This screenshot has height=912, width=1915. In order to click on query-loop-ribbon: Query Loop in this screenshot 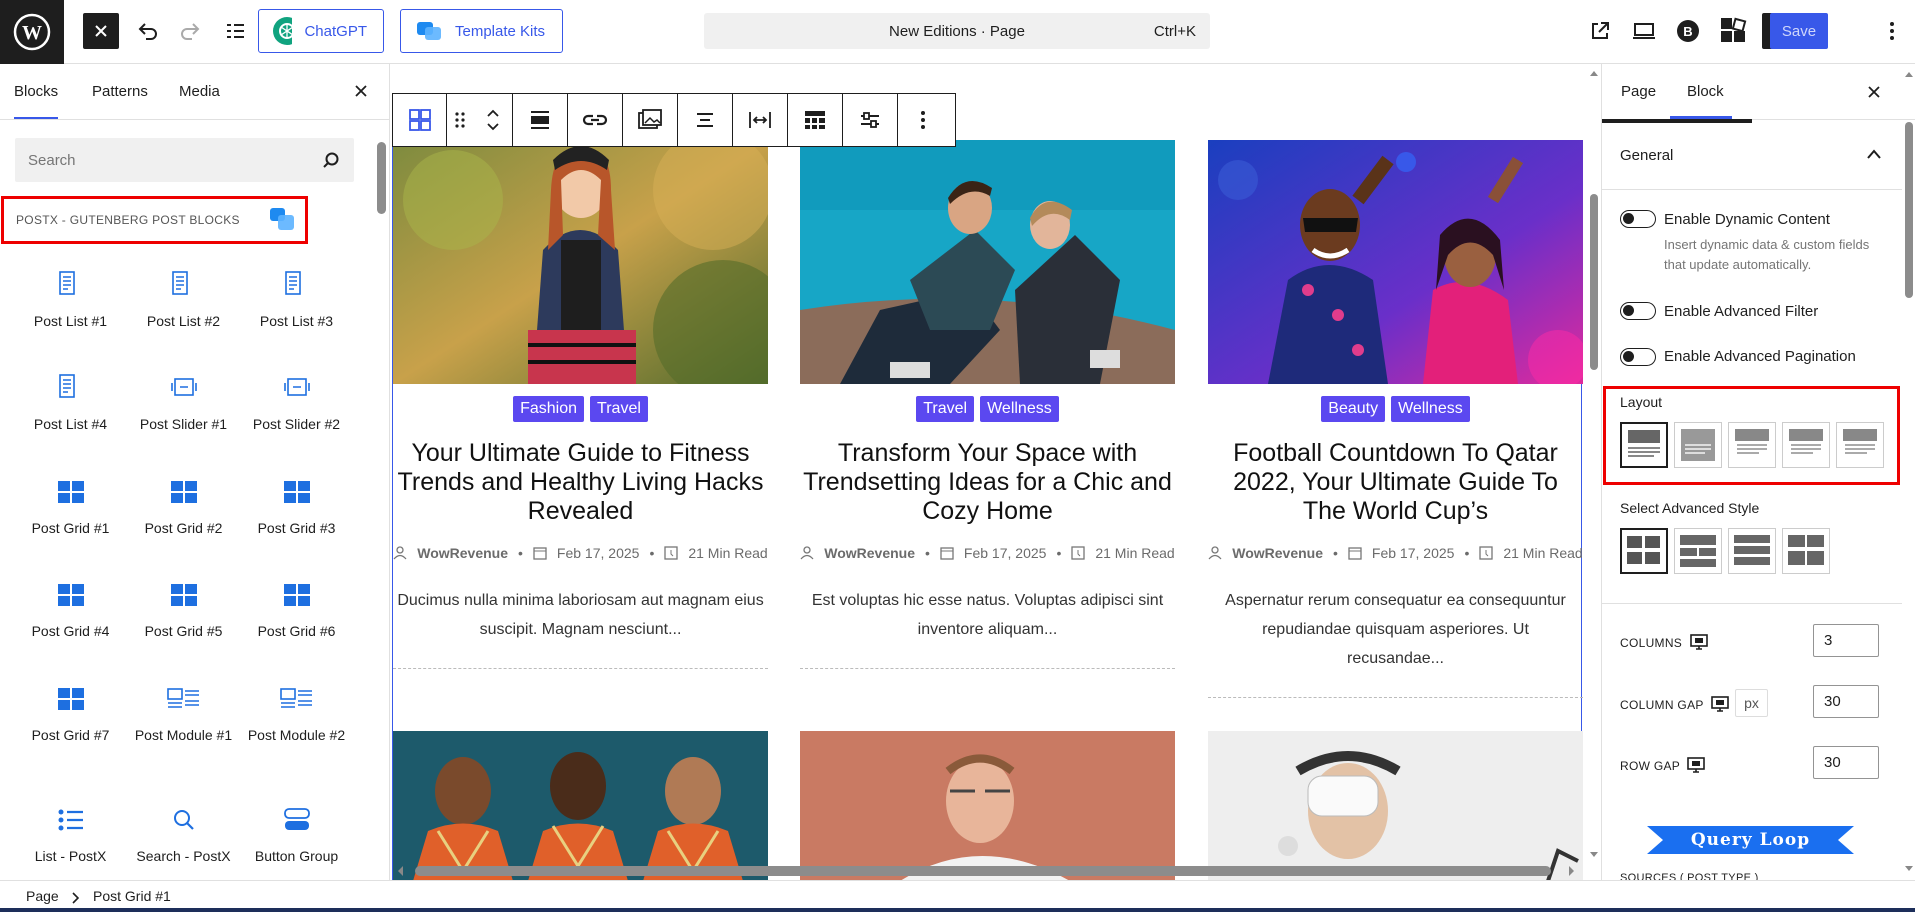, I will do `click(1750, 840)`.